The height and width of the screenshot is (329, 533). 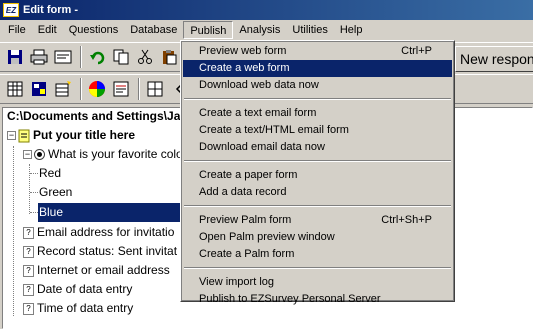 I want to click on option-row: Green, so click(x=114, y=192).